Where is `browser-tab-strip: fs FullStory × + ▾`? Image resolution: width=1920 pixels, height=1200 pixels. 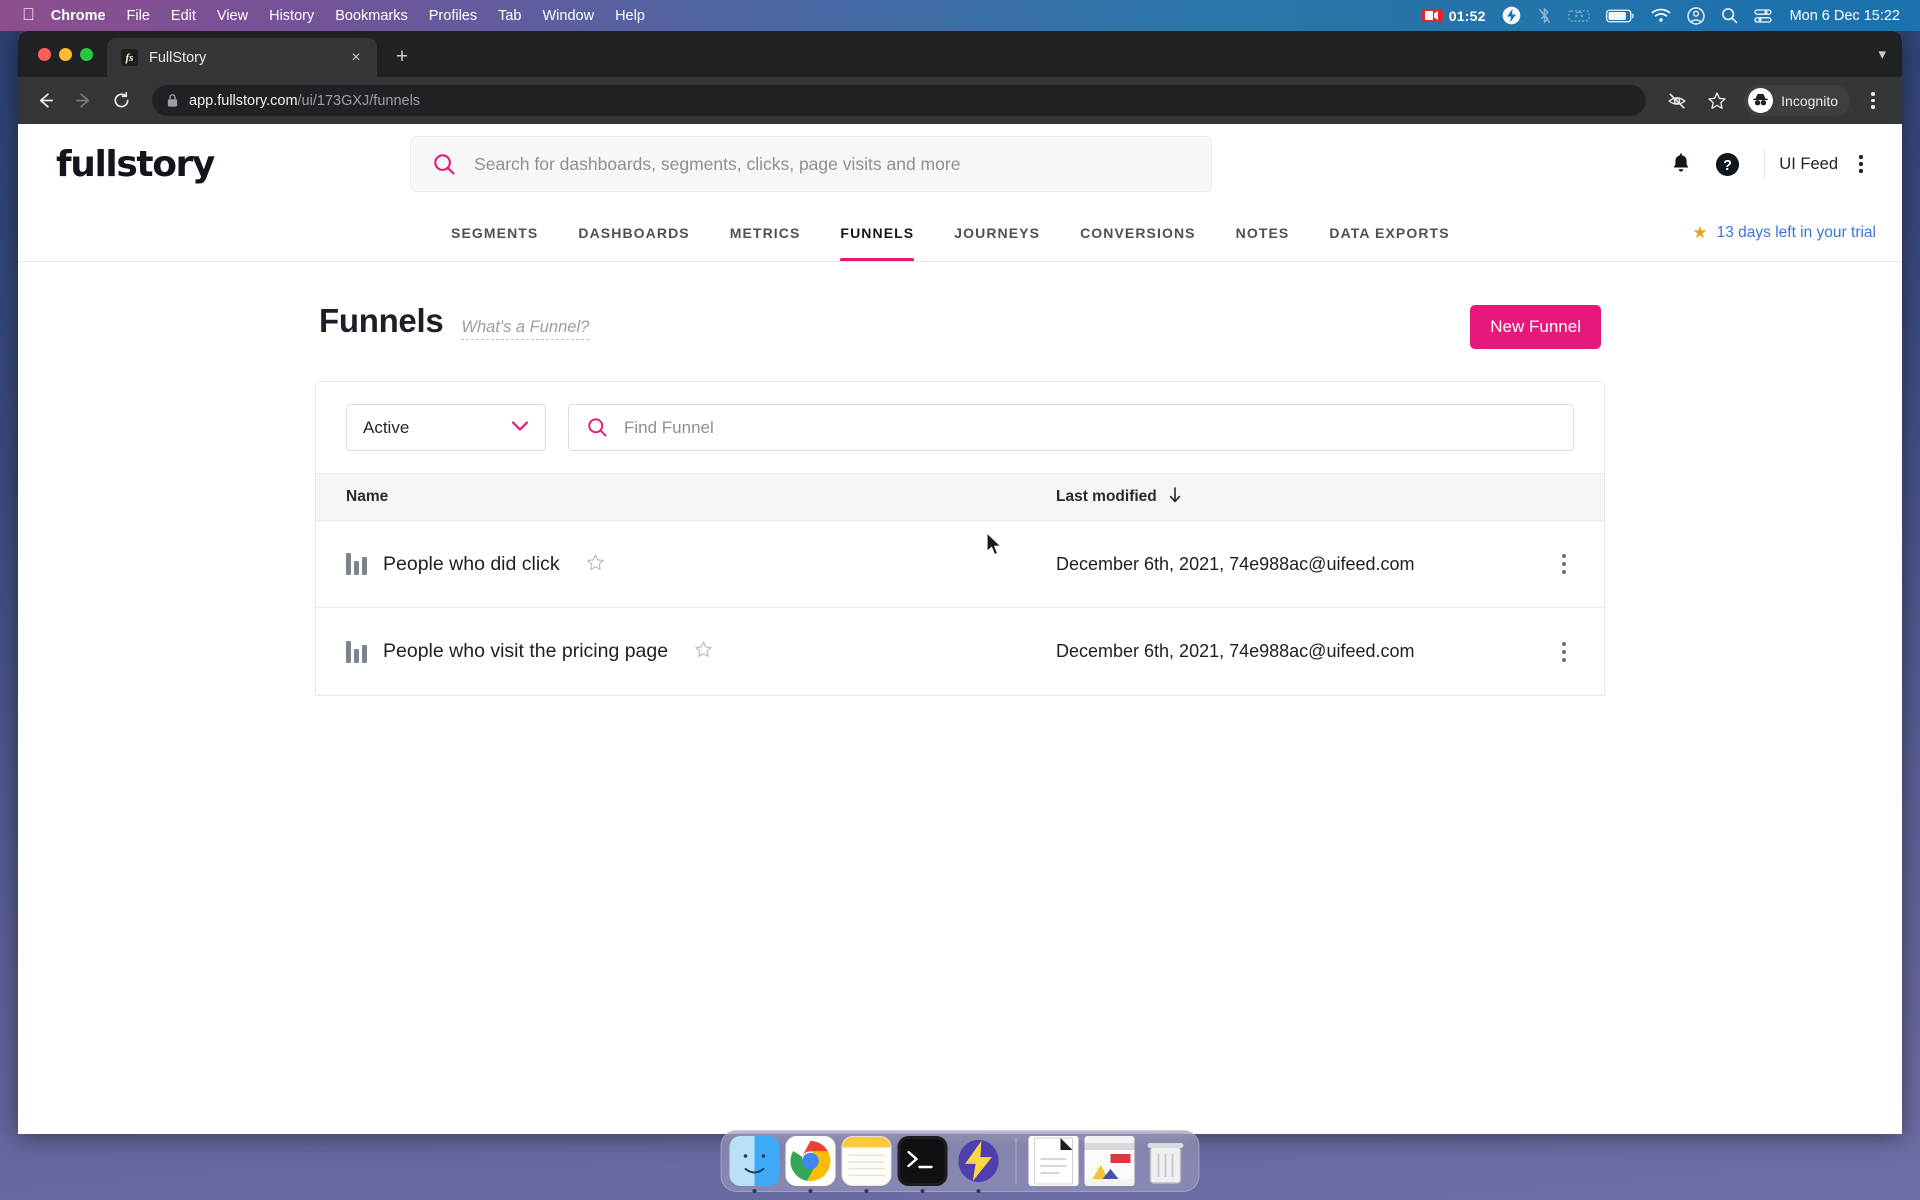
browser-tab-strip: fs FullStory × + ▾ is located at coordinates (960, 54).